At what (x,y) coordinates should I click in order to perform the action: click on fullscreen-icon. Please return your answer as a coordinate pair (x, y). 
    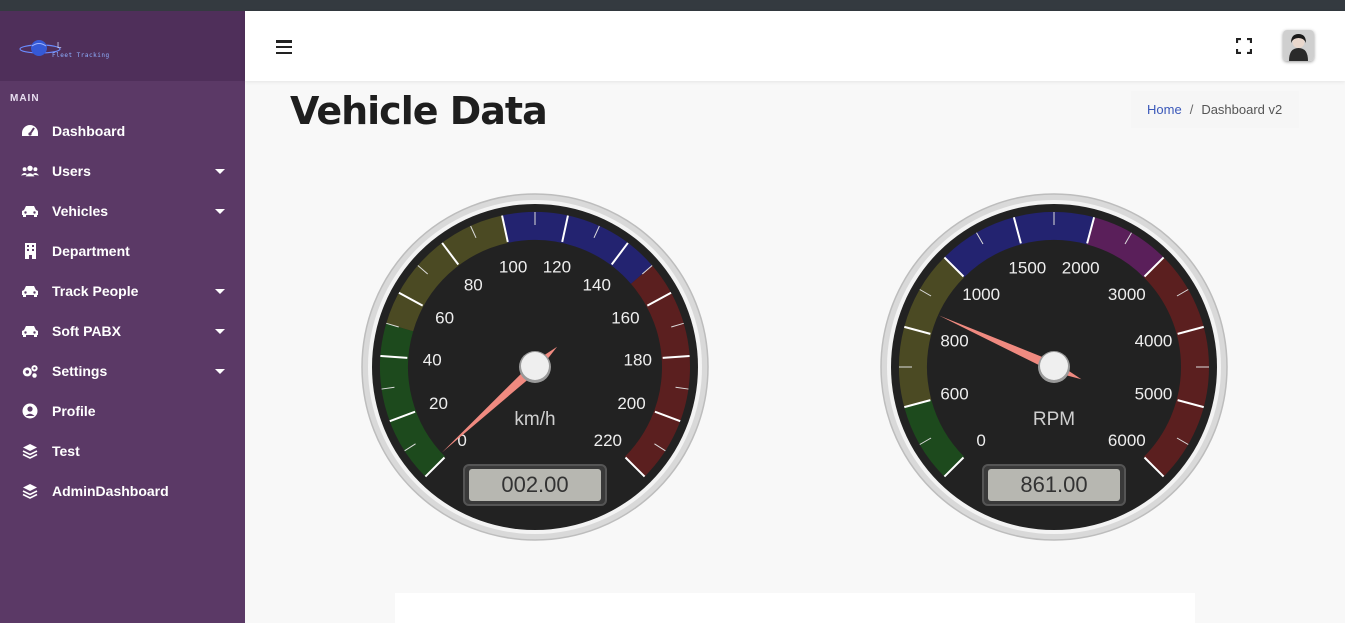
    Looking at the image, I should click on (1244, 46).